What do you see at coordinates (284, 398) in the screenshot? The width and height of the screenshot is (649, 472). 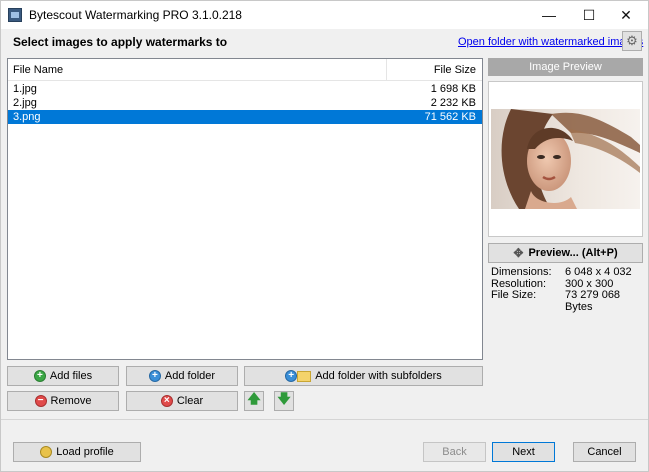 I see `arrow-down-icon: 🡇` at bounding box center [284, 398].